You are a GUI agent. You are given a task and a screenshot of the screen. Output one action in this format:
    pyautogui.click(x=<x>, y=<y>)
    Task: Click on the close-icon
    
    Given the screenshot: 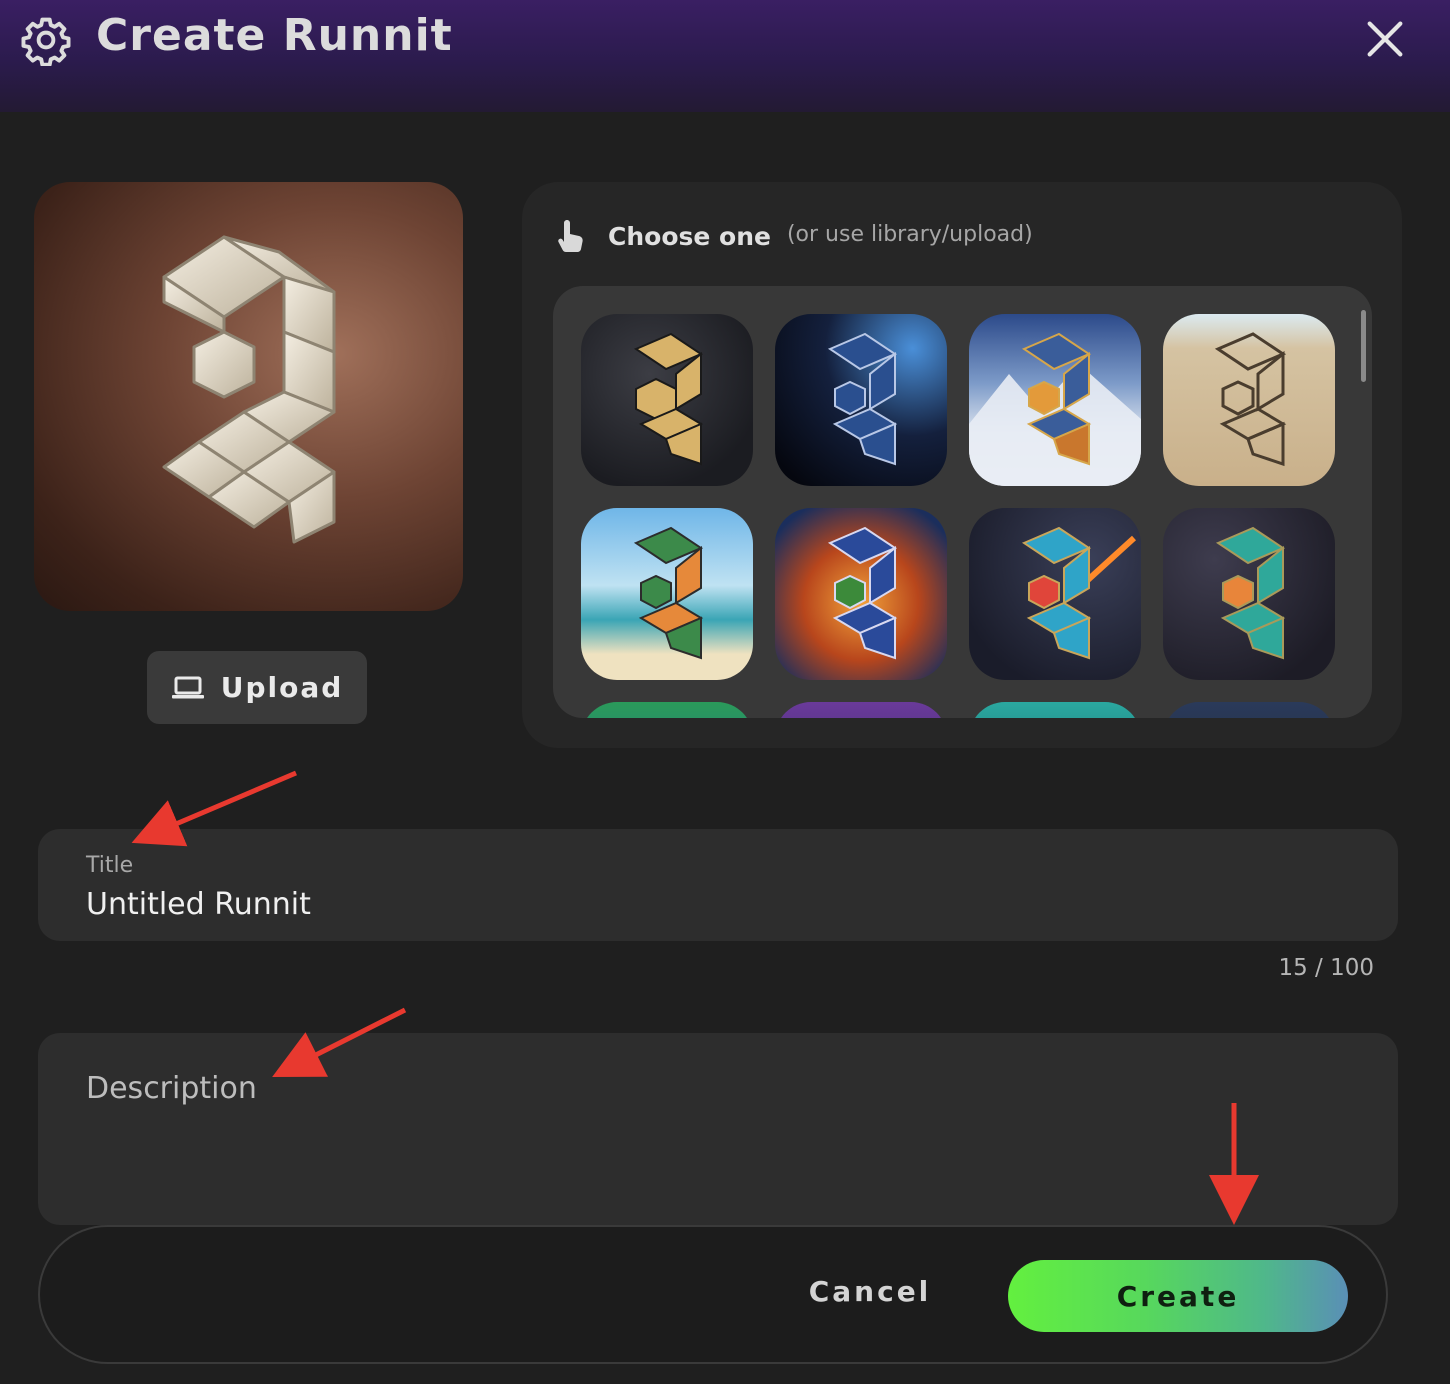 What is the action you would take?
    pyautogui.click(x=1385, y=39)
    